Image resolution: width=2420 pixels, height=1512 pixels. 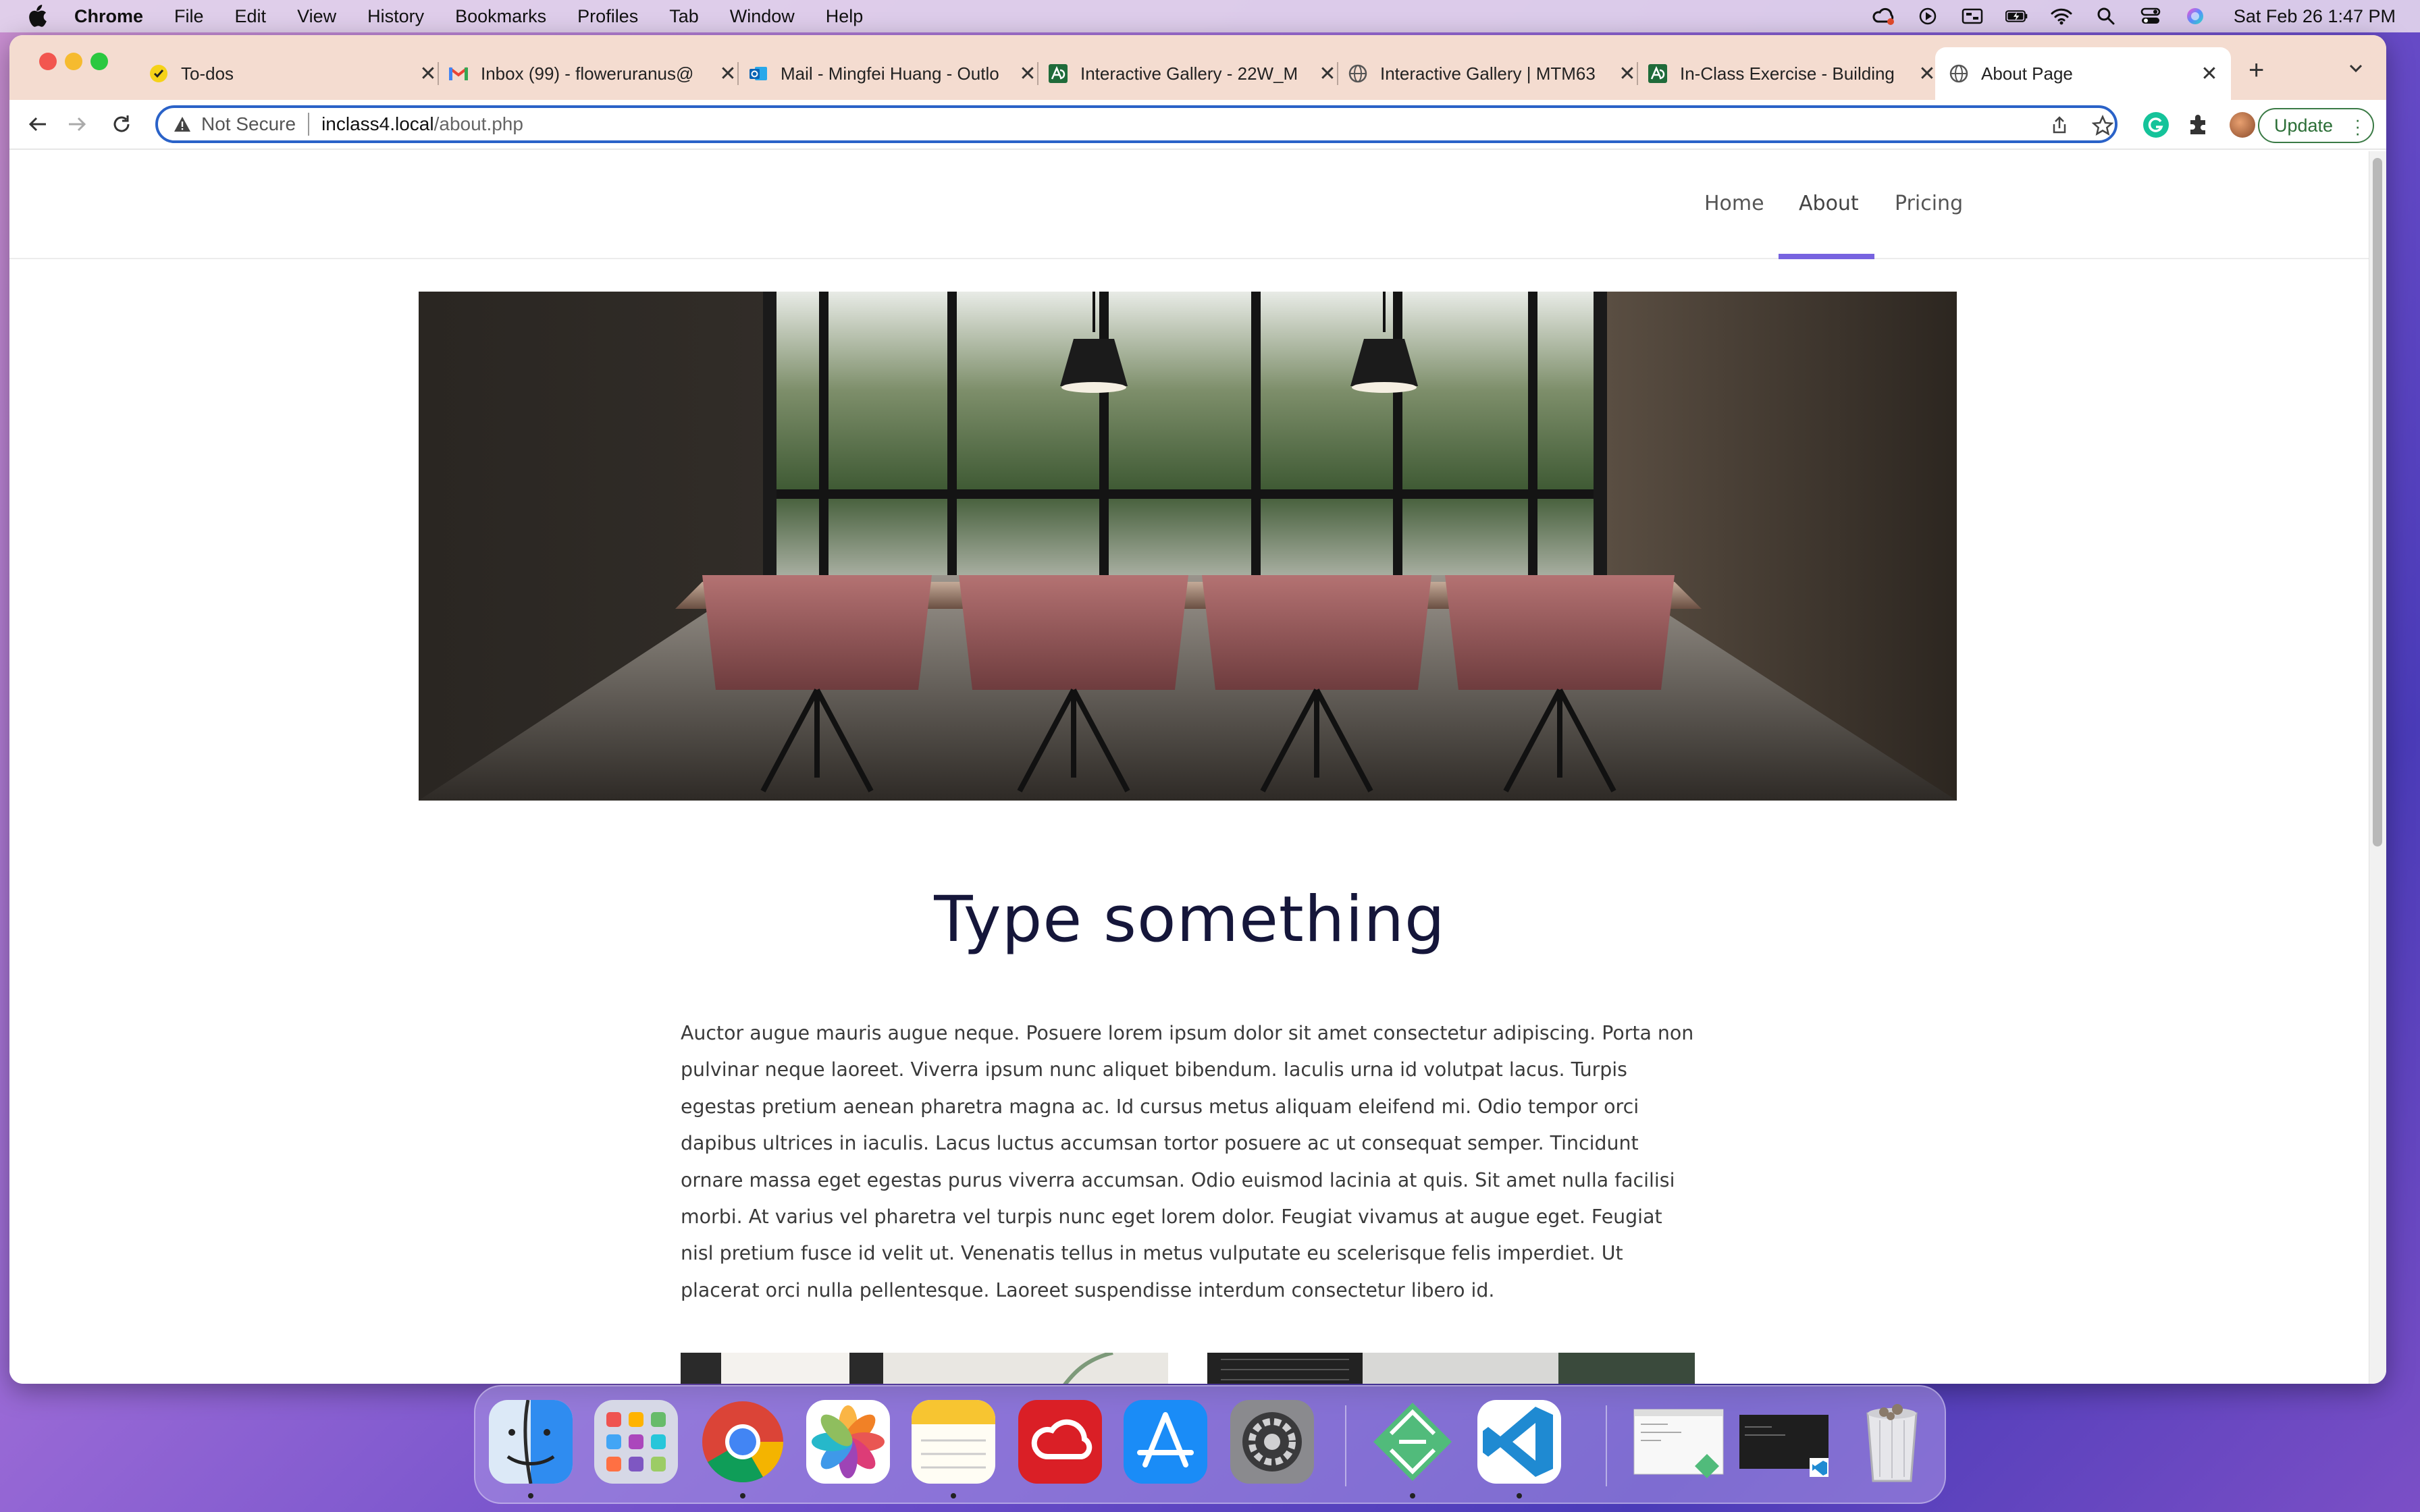 What do you see at coordinates (1058, 73) in the screenshot?
I see `course-icon` at bounding box center [1058, 73].